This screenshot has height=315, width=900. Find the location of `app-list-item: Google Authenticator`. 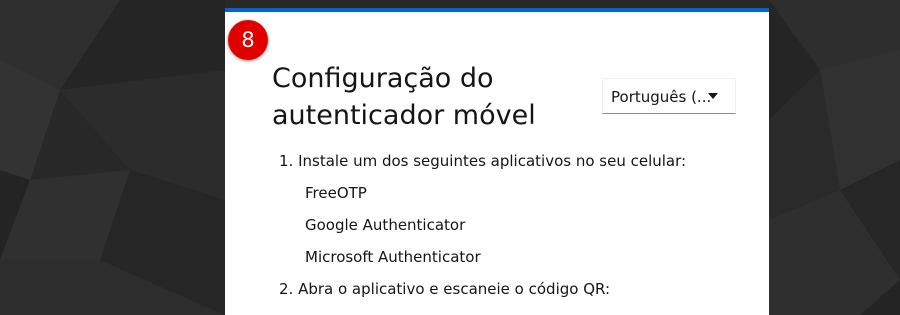

app-list-item: Google Authenticator is located at coordinates (385, 225).